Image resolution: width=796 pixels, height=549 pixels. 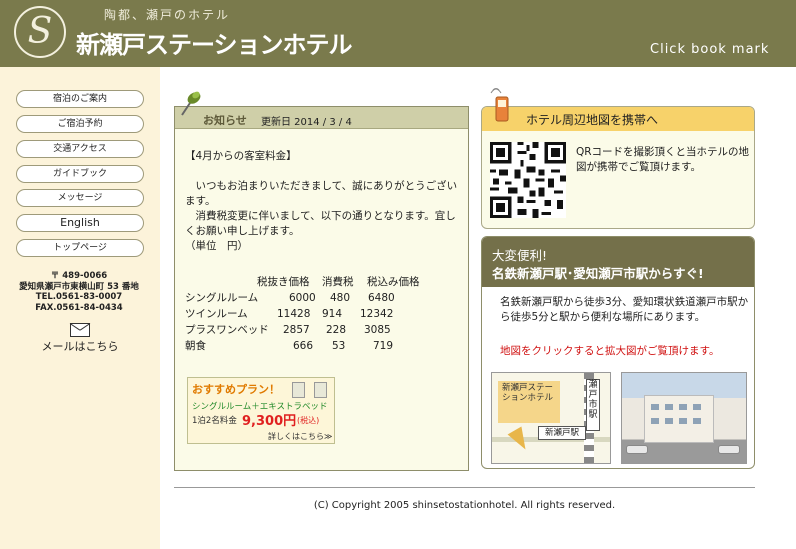 I want to click on rate-total: 3085, so click(x=377, y=330).